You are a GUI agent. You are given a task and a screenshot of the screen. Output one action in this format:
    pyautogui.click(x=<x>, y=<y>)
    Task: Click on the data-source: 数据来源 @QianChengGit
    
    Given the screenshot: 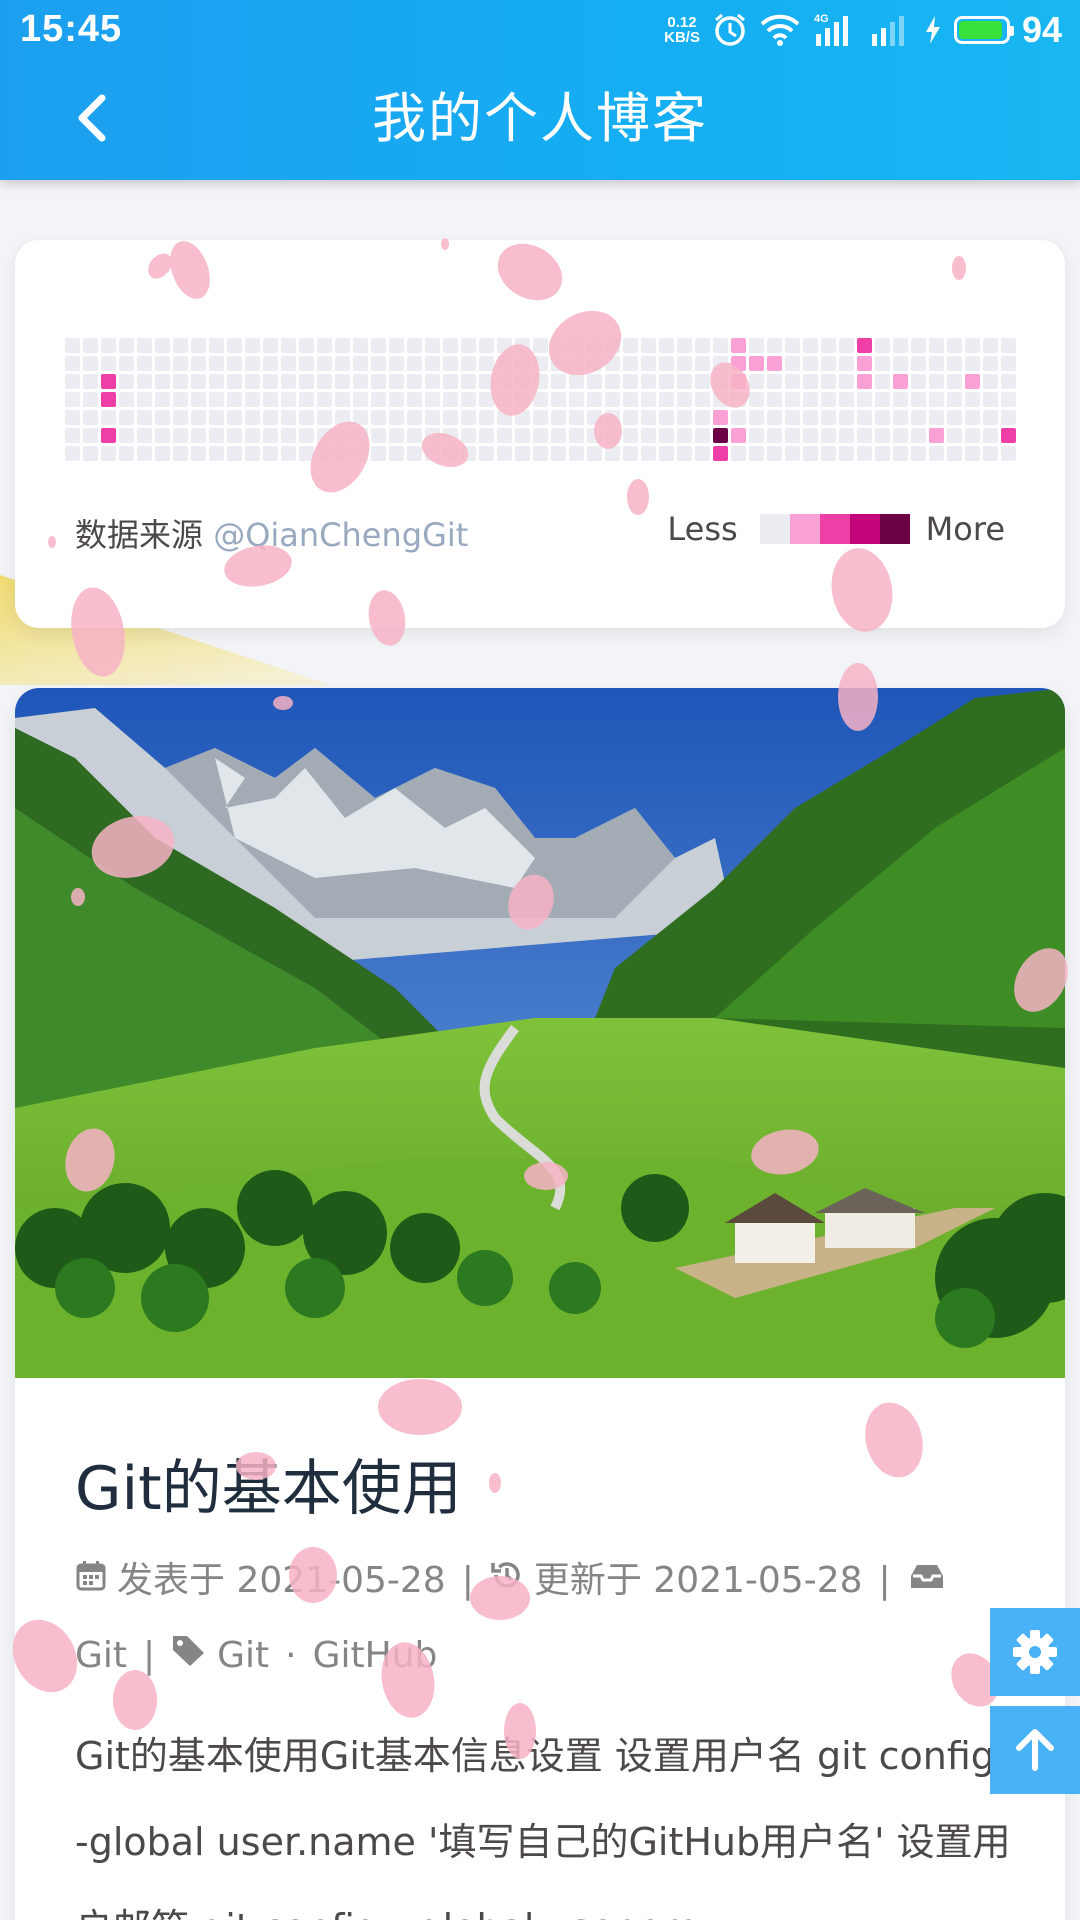 What is the action you would take?
    pyautogui.click(x=272, y=535)
    